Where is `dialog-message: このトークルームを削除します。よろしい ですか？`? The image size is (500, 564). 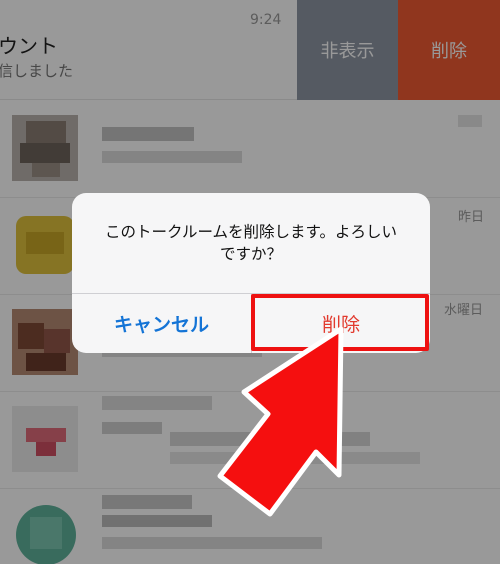 dialog-message: このトークルームを削除します。よろしい ですか？ is located at coordinates (251, 243).